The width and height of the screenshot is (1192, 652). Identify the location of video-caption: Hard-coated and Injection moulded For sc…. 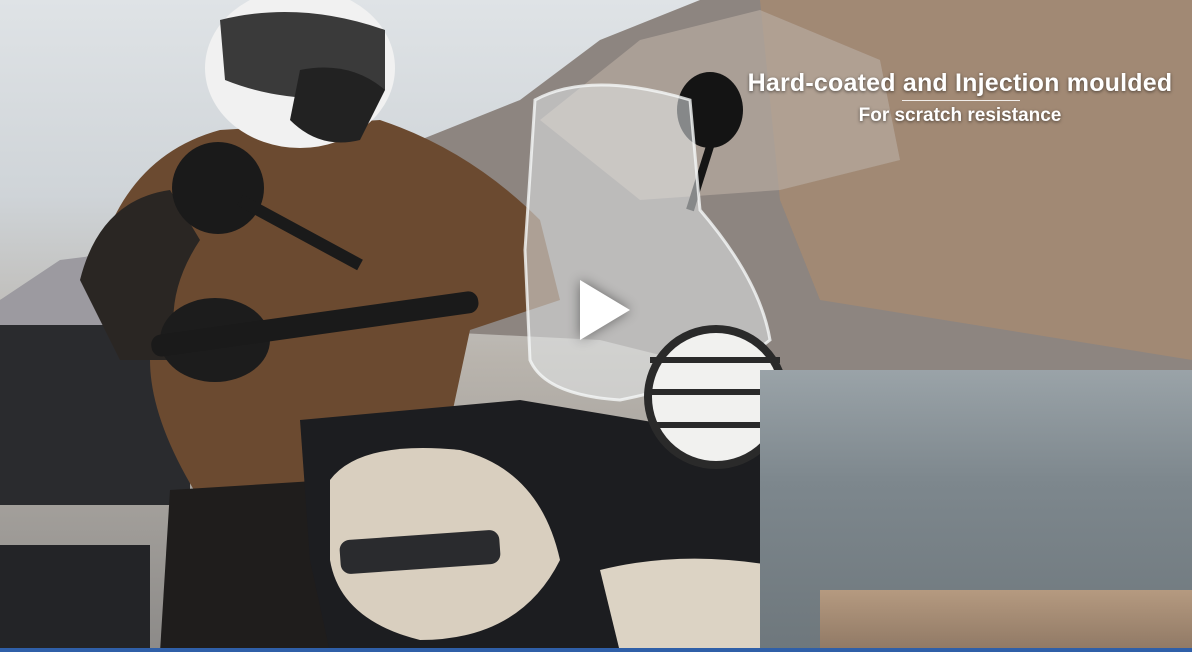
(960, 97).